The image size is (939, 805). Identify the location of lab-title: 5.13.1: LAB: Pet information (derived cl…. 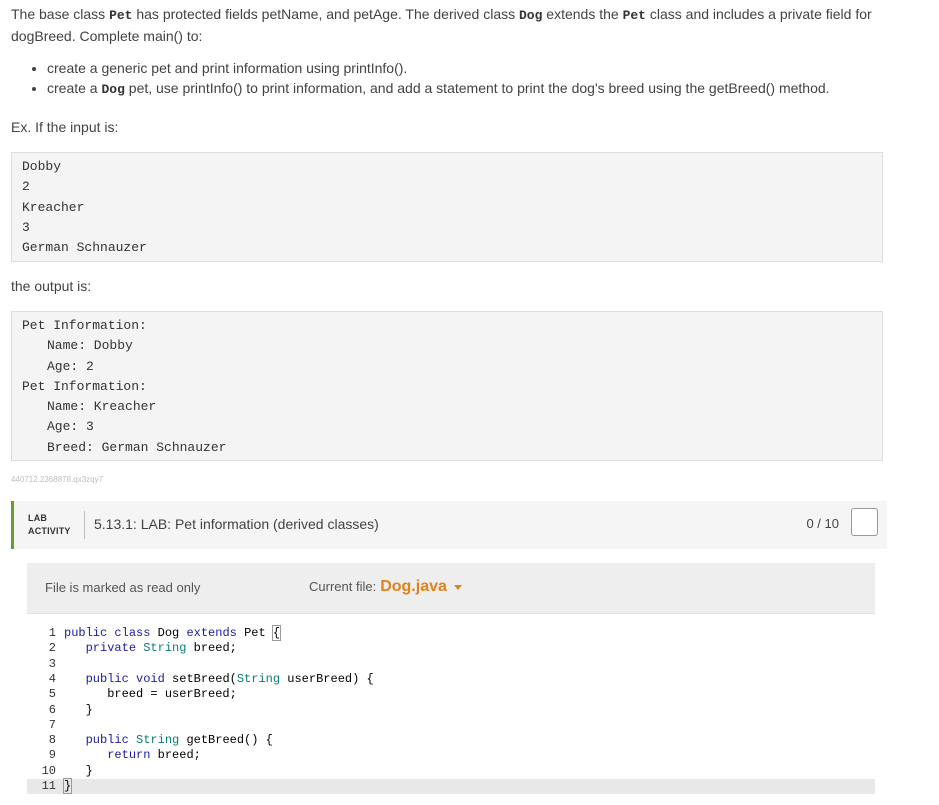
(236, 524).